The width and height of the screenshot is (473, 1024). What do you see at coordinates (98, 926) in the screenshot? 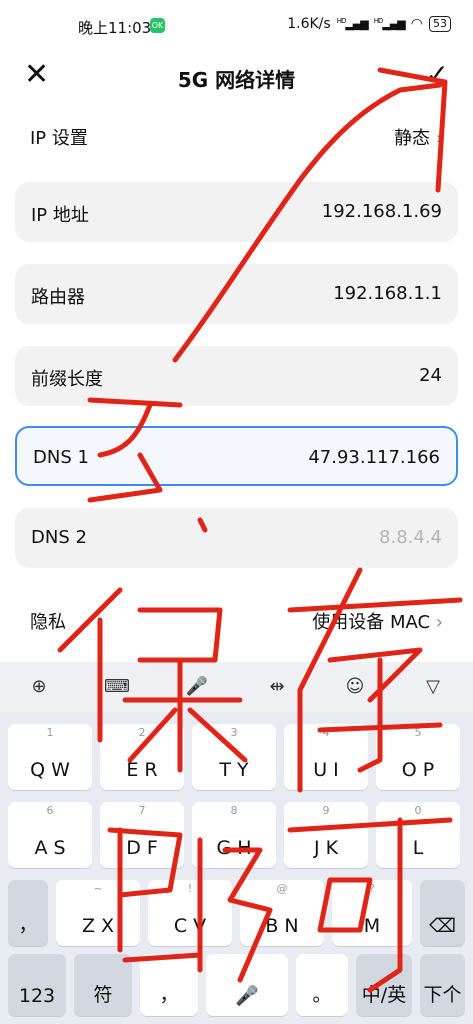
I see `key-label: Z X` at bounding box center [98, 926].